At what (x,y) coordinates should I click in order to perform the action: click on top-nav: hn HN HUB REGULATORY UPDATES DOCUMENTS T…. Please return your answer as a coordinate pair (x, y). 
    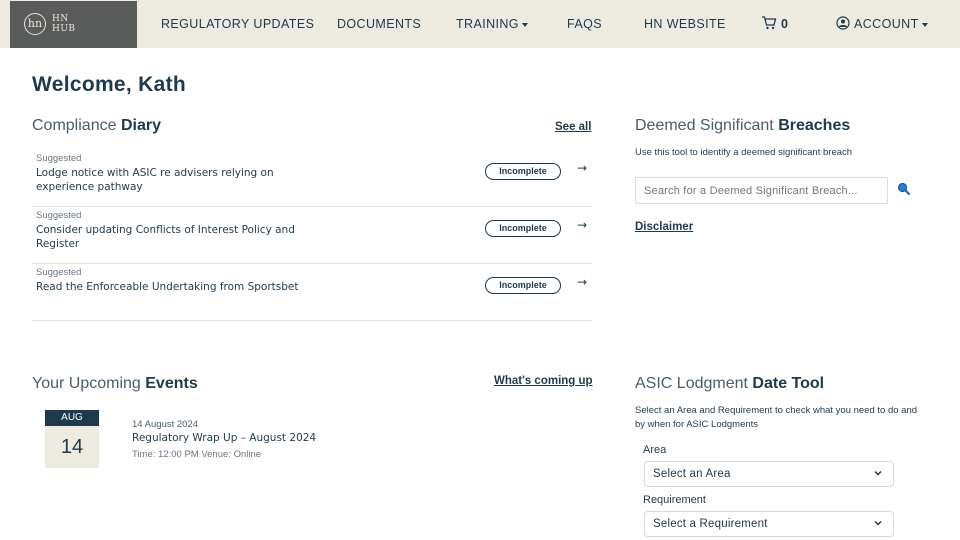
    Looking at the image, I should click on (480, 24).